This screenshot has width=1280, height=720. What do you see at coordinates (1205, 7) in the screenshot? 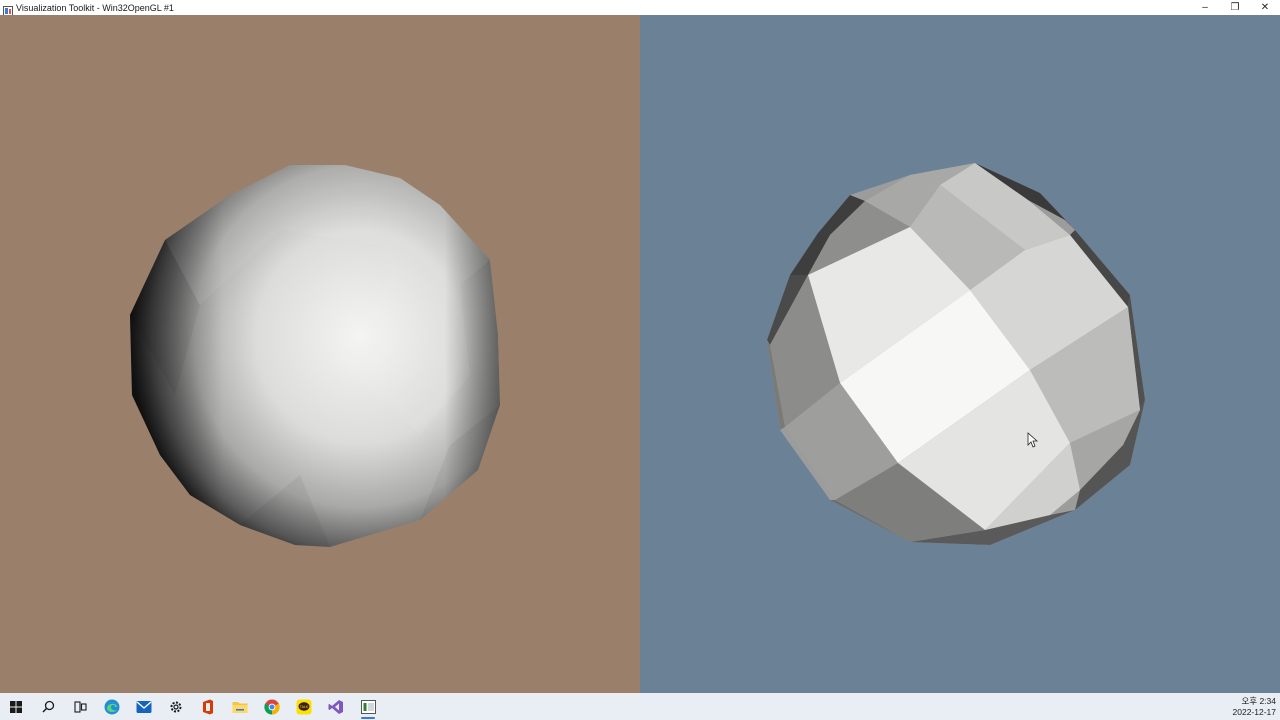
I see `minimize-button: –` at bounding box center [1205, 7].